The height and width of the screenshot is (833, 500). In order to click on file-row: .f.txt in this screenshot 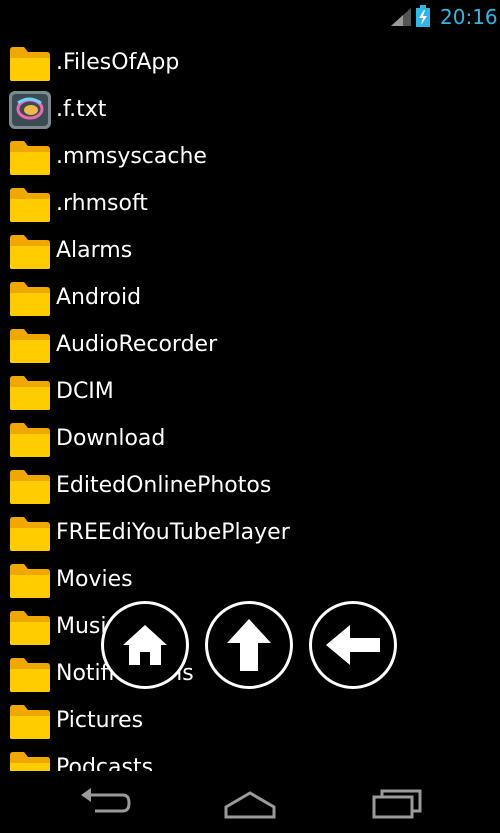, I will do `click(250, 110)`.